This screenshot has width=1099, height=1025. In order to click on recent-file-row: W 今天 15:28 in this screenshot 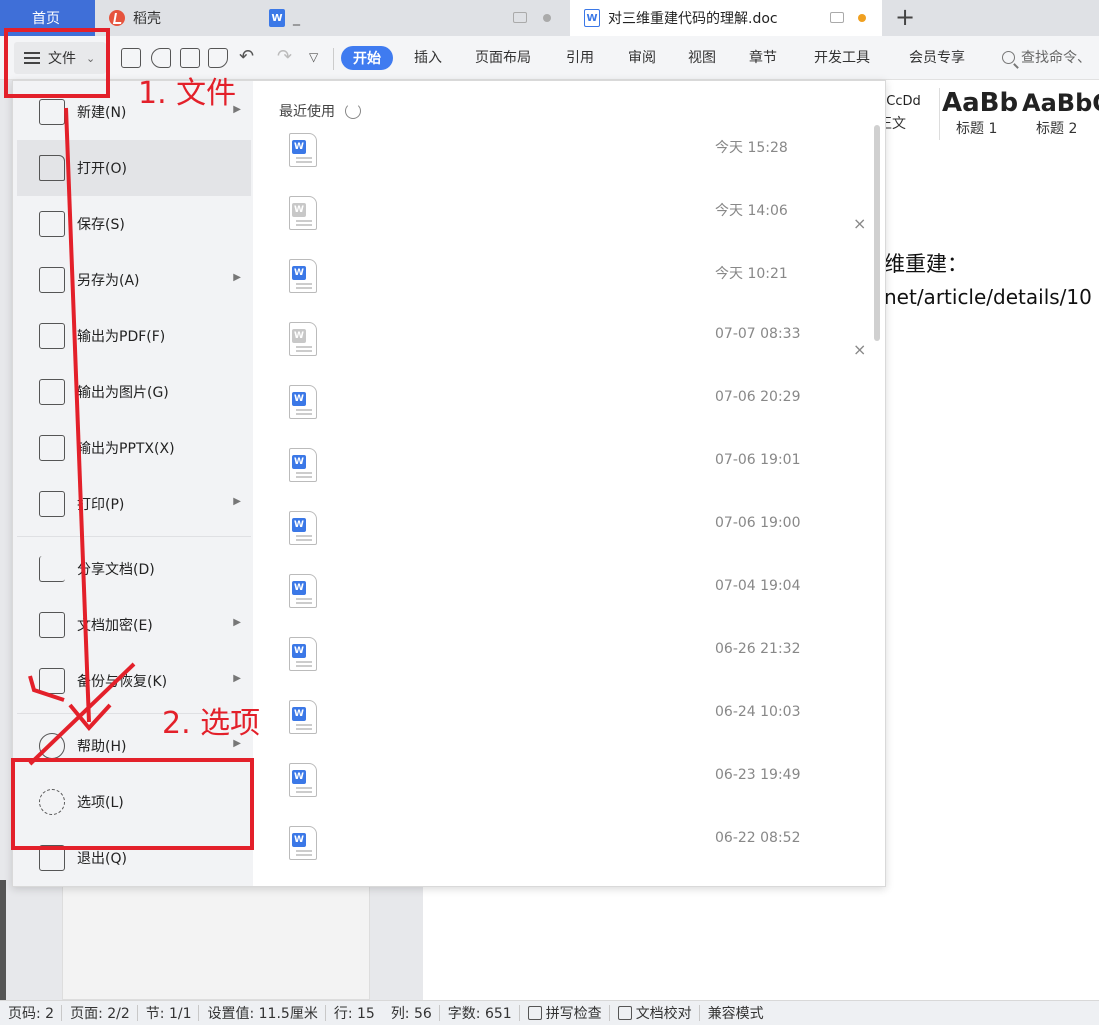, I will do `click(571, 158)`.